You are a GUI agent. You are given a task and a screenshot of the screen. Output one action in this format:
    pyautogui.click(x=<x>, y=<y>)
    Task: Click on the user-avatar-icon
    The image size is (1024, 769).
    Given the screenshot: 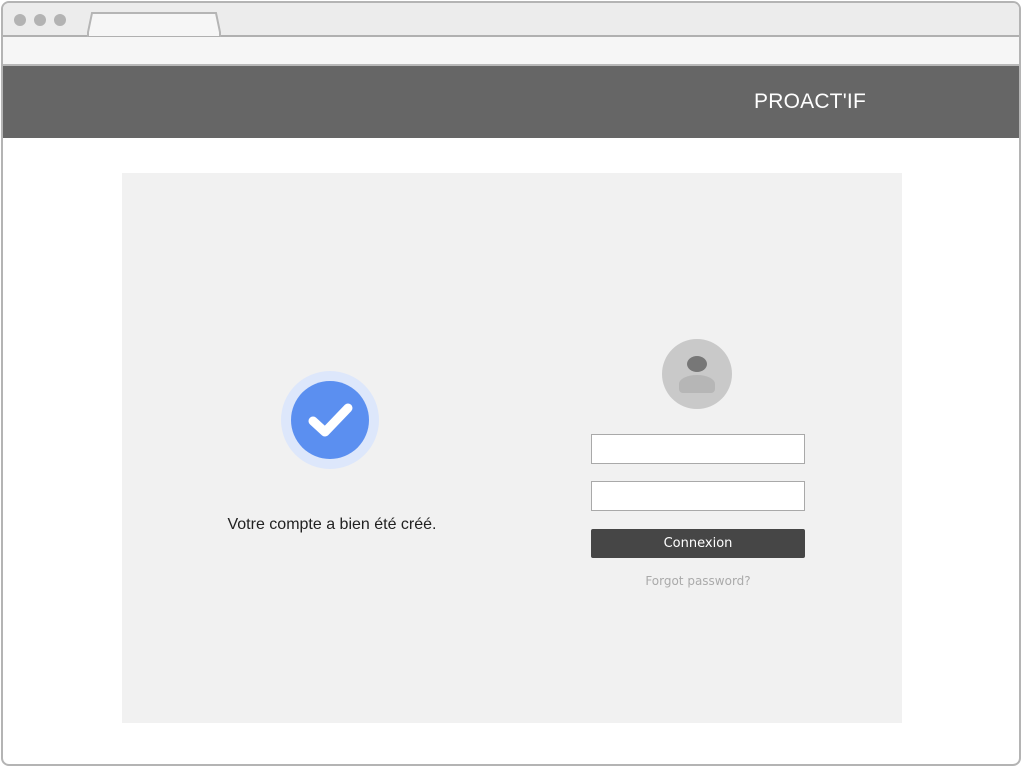 What is the action you would take?
    pyautogui.click(x=697, y=374)
    